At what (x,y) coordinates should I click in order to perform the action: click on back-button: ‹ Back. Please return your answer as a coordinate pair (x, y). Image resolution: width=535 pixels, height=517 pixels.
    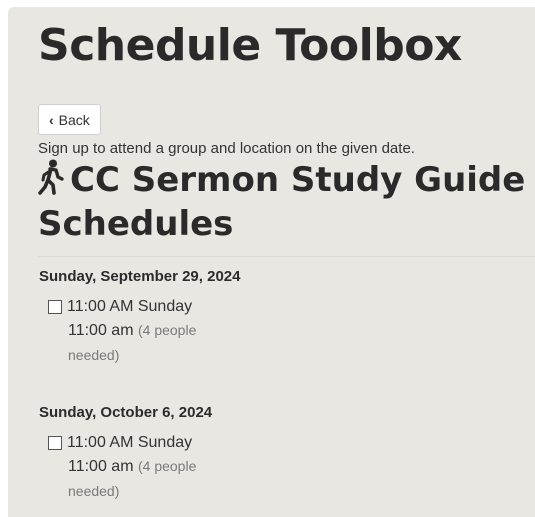
    Looking at the image, I should click on (69, 119).